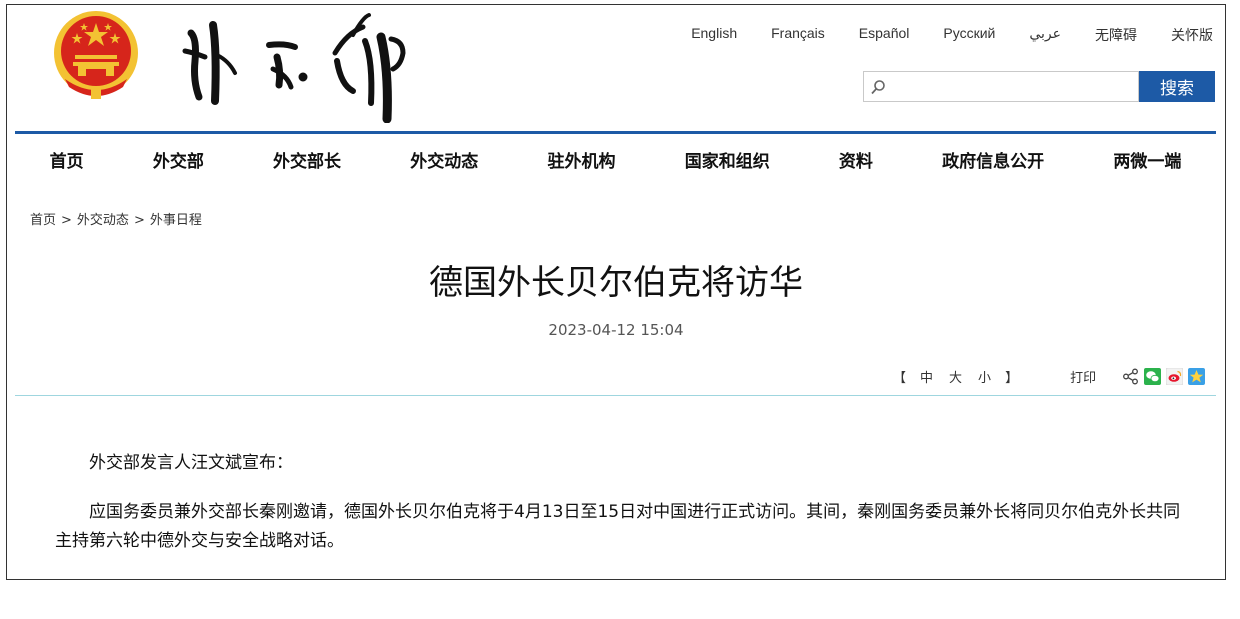  I want to click on search-field-wrapper, so click(1001, 86).